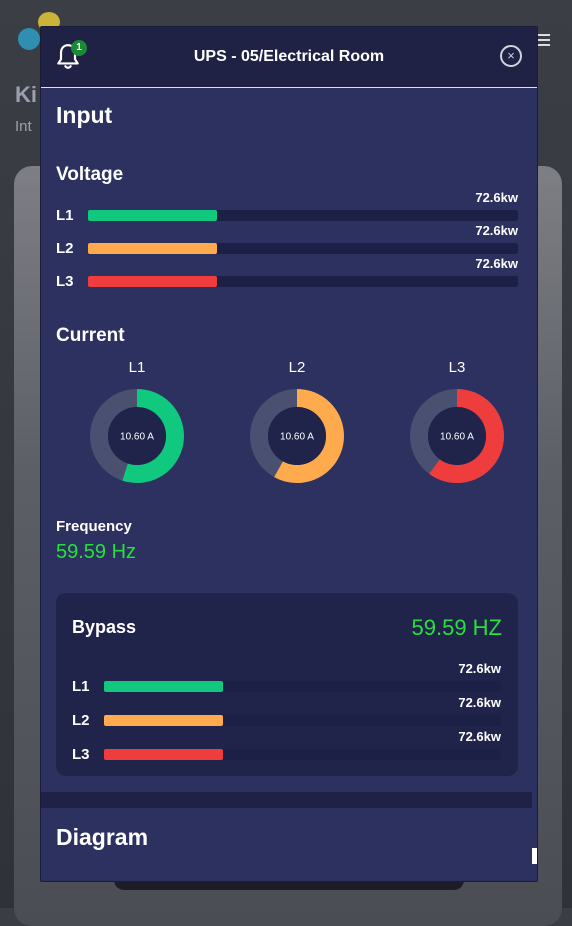  Describe the element at coordinates (544, 41) in the screenshot. I see `menu-icon` at that location.